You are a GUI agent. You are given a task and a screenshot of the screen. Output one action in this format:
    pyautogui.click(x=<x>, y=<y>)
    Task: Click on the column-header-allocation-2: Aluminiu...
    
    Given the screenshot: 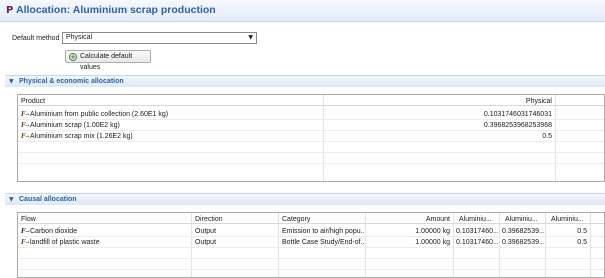 What is the action you would take?
    pyautogui.click(x=521, y=219)
    